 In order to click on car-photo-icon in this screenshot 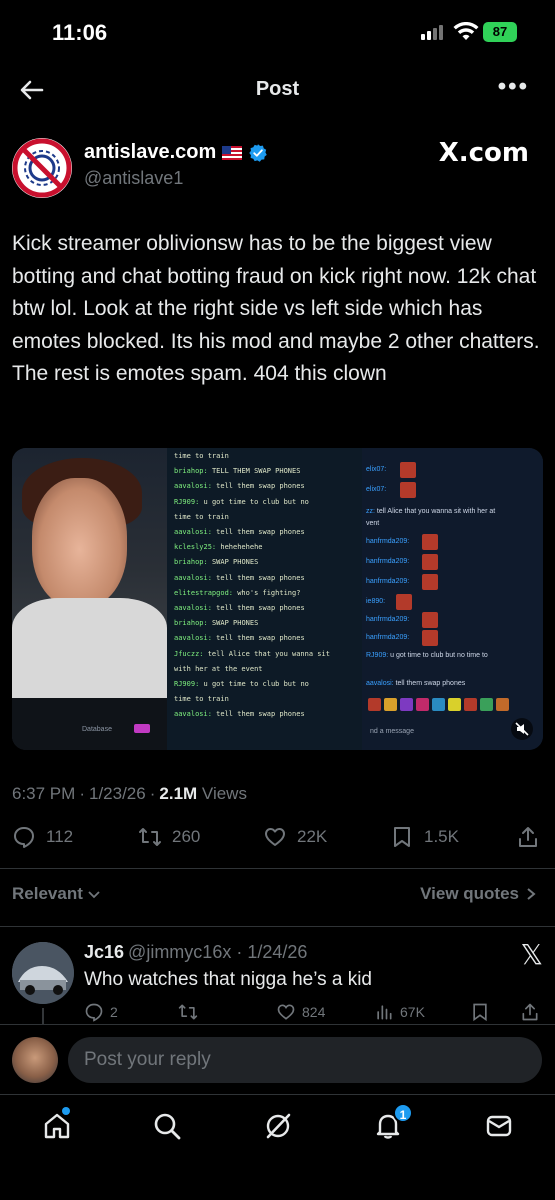, I will do `click(43, 973)`.